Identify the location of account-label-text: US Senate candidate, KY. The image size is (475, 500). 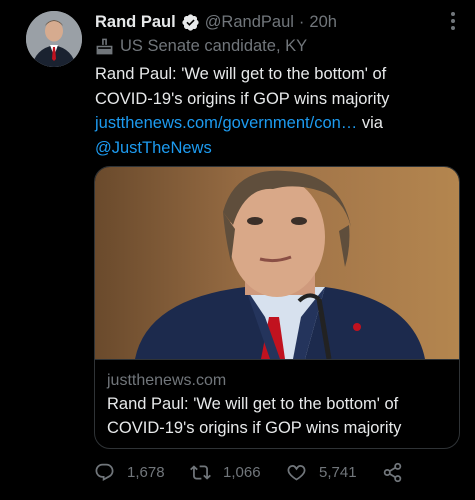
(214, 45).